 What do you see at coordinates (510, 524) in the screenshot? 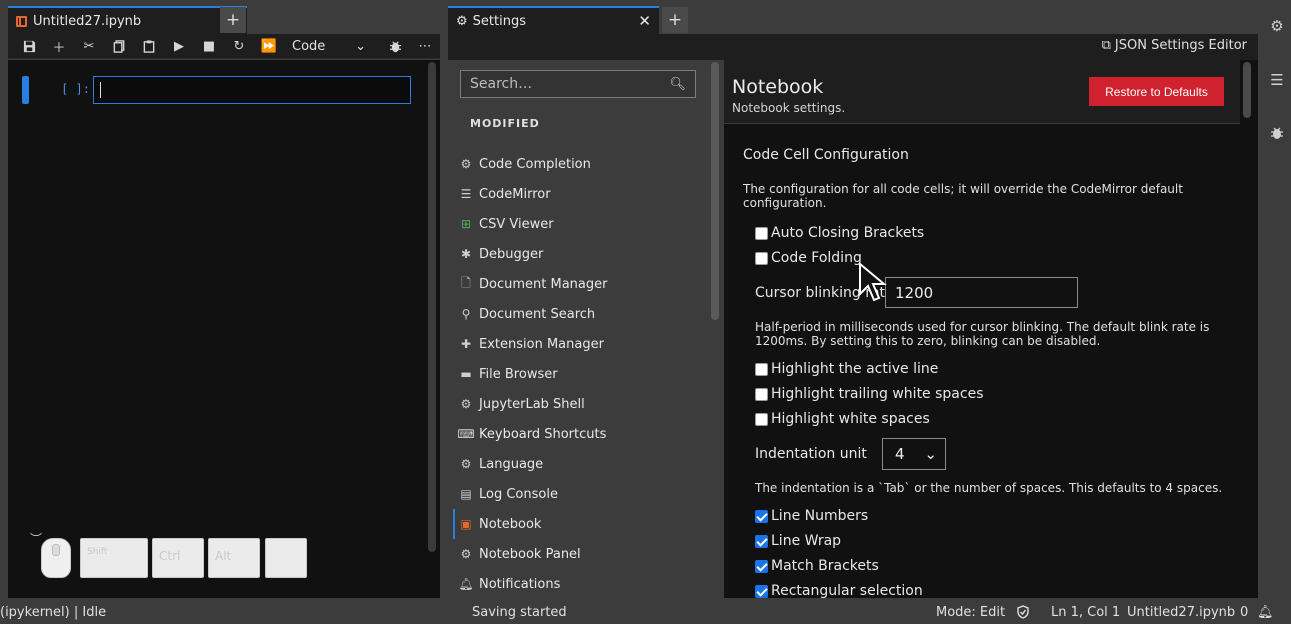
I see `plugin-item-label: Notebook` at bounding box center [510, 524].